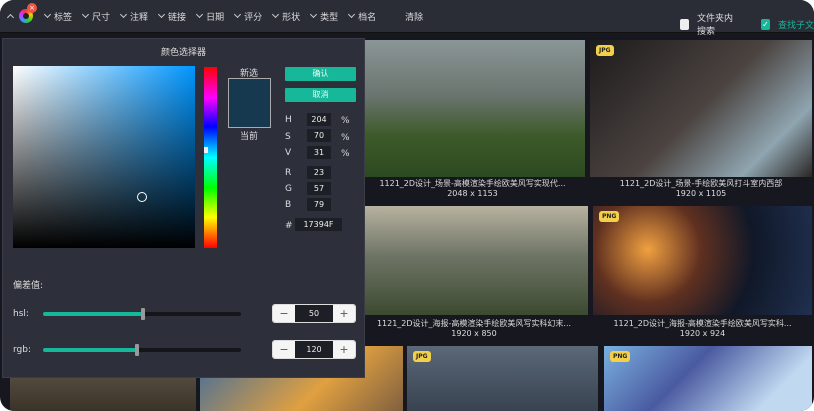 This screenshot has width=814, height=411. Describe the element at coordinates (22, 350) in the screenshot. I see `rgb-label: rgb:` at that location.